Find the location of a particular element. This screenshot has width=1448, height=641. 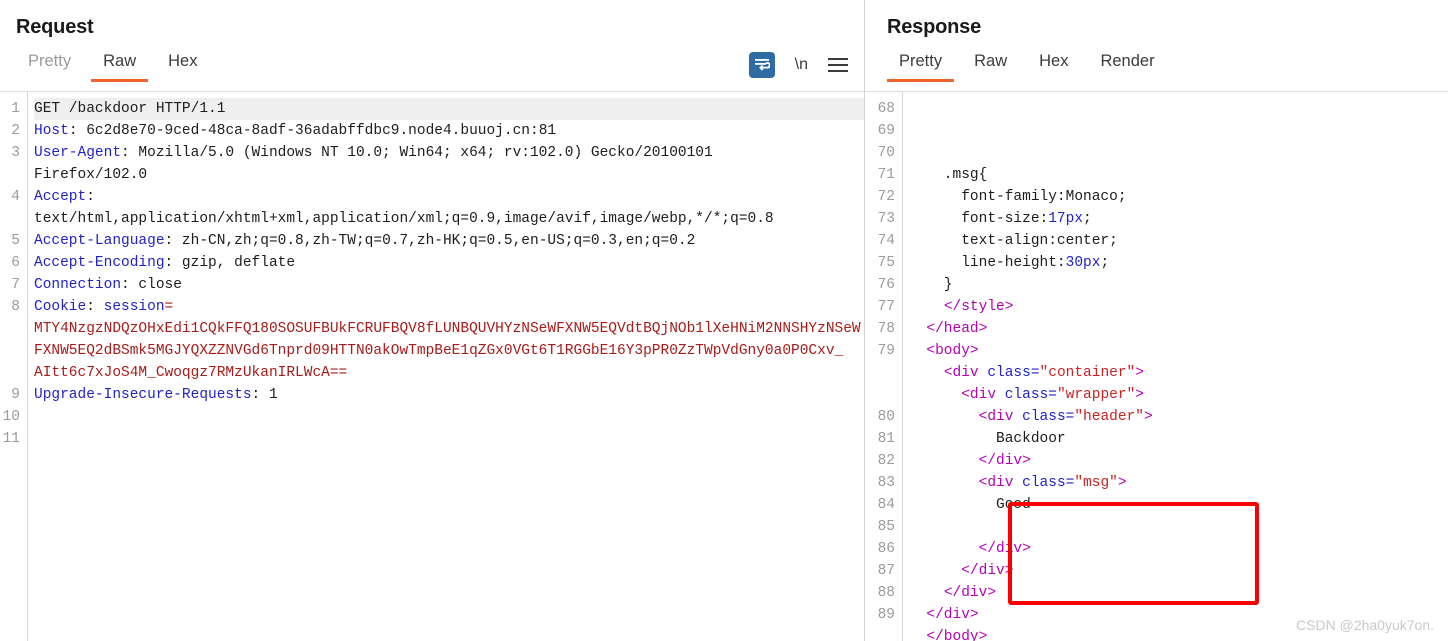

response-line-number: 85 is located at coordinates (886, 527).